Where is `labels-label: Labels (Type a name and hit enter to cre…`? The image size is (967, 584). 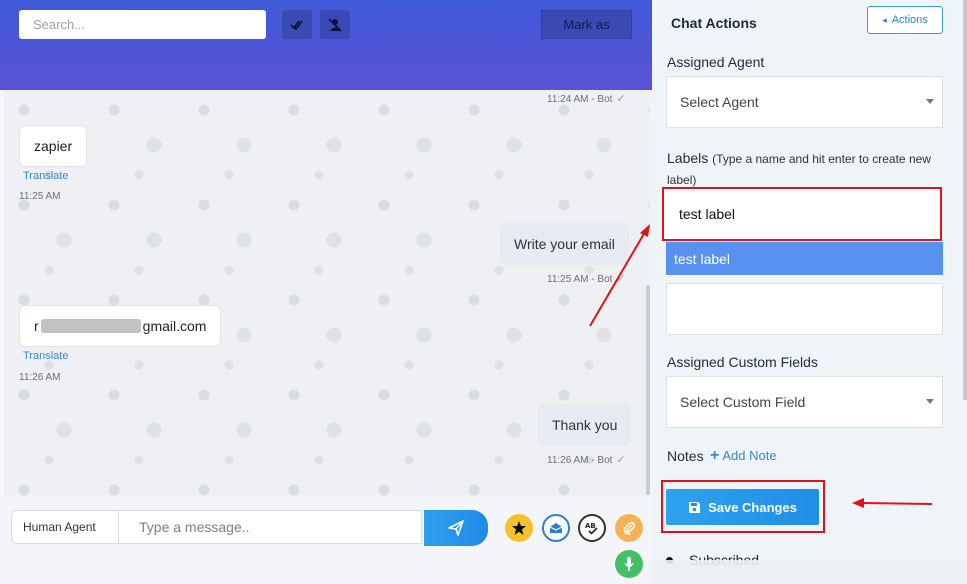
labels-label: Labels (Type a name and hit enter to cre… is located at coordinates (807, 169).